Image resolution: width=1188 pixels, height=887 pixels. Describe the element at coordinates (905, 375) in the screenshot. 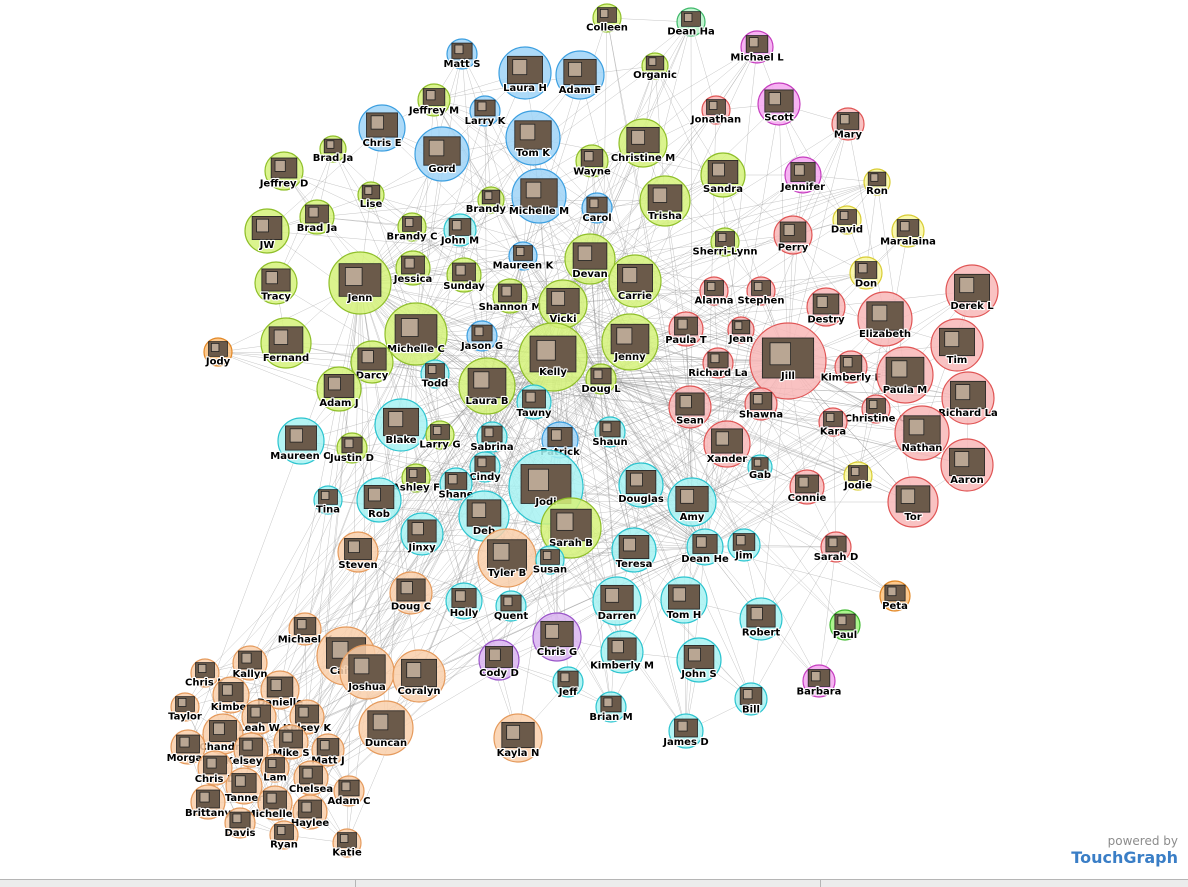

I see `graph-node: Paula M` at that location.